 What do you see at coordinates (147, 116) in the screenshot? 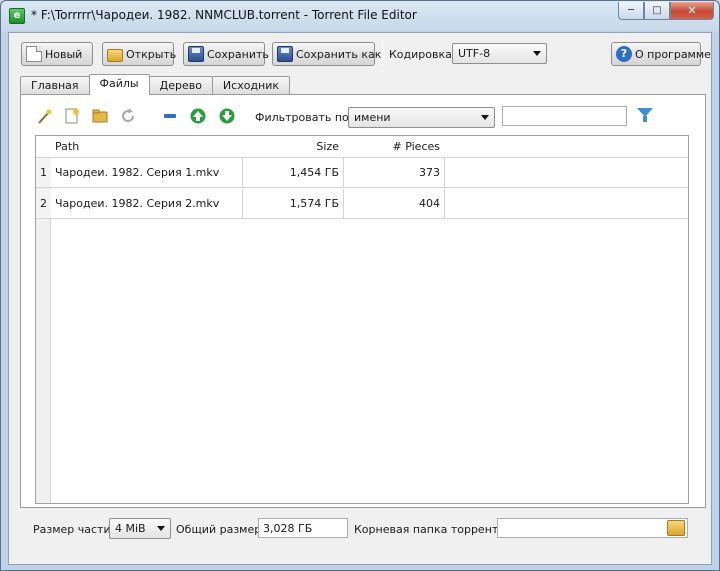
I see `panel-toolbar-separator` at bounding box center [147, 116].